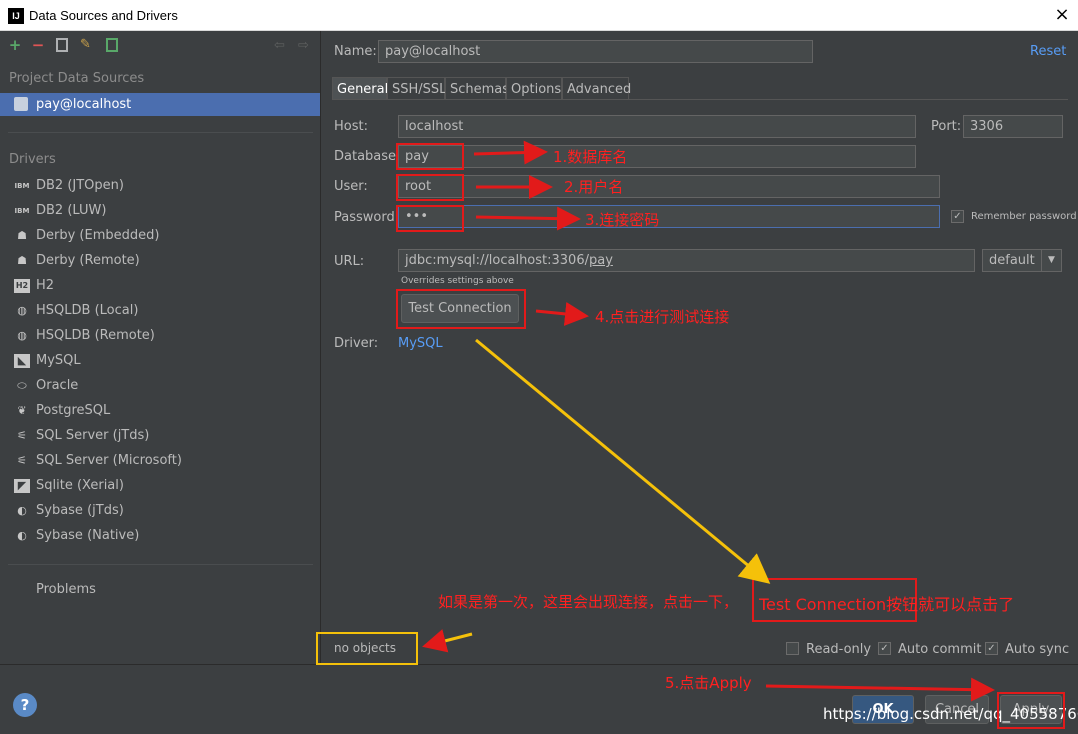 The height and width of the screenshot is (734, 1078). Describe the element at coordinates (447, 641) in the screenshot. I see `arrow-no-objects` at that location.